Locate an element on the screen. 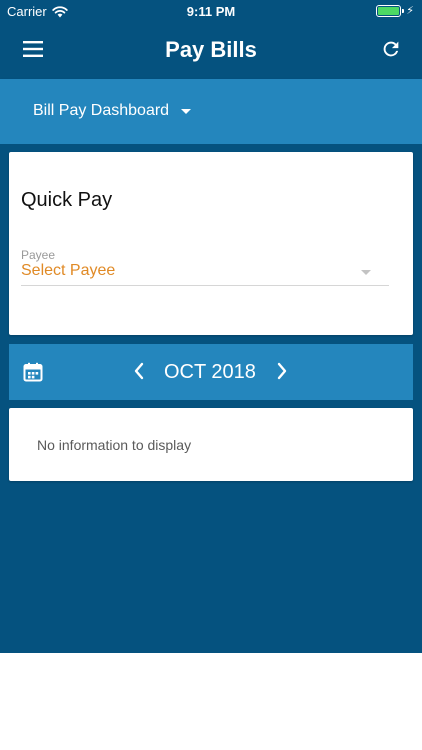  chevron-right-icon is located at coordinates (282, 371).